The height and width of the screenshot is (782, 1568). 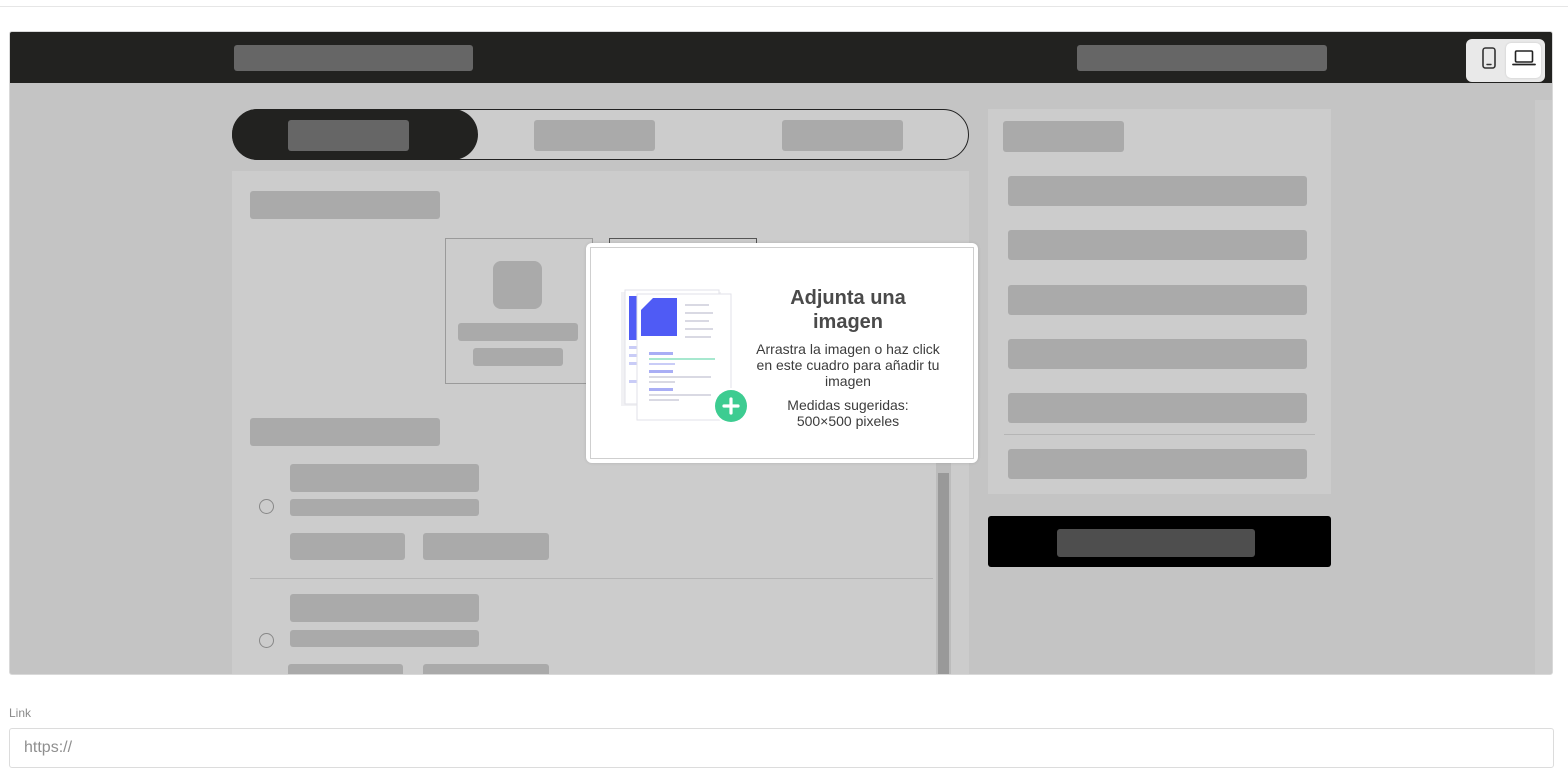 I want to click on desktop-view-button, so click(x=1523, y=60).